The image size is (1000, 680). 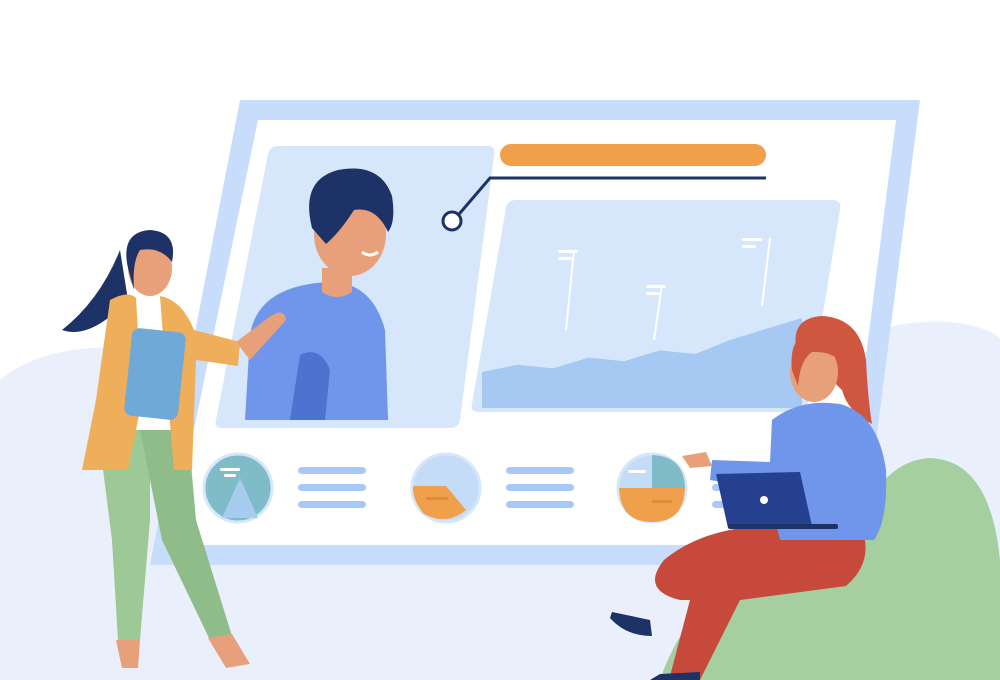 What do you see at coordinates (764, 500) in the screenshot?
I see `laptop-logo-icon` at bounding box center [764, 500].